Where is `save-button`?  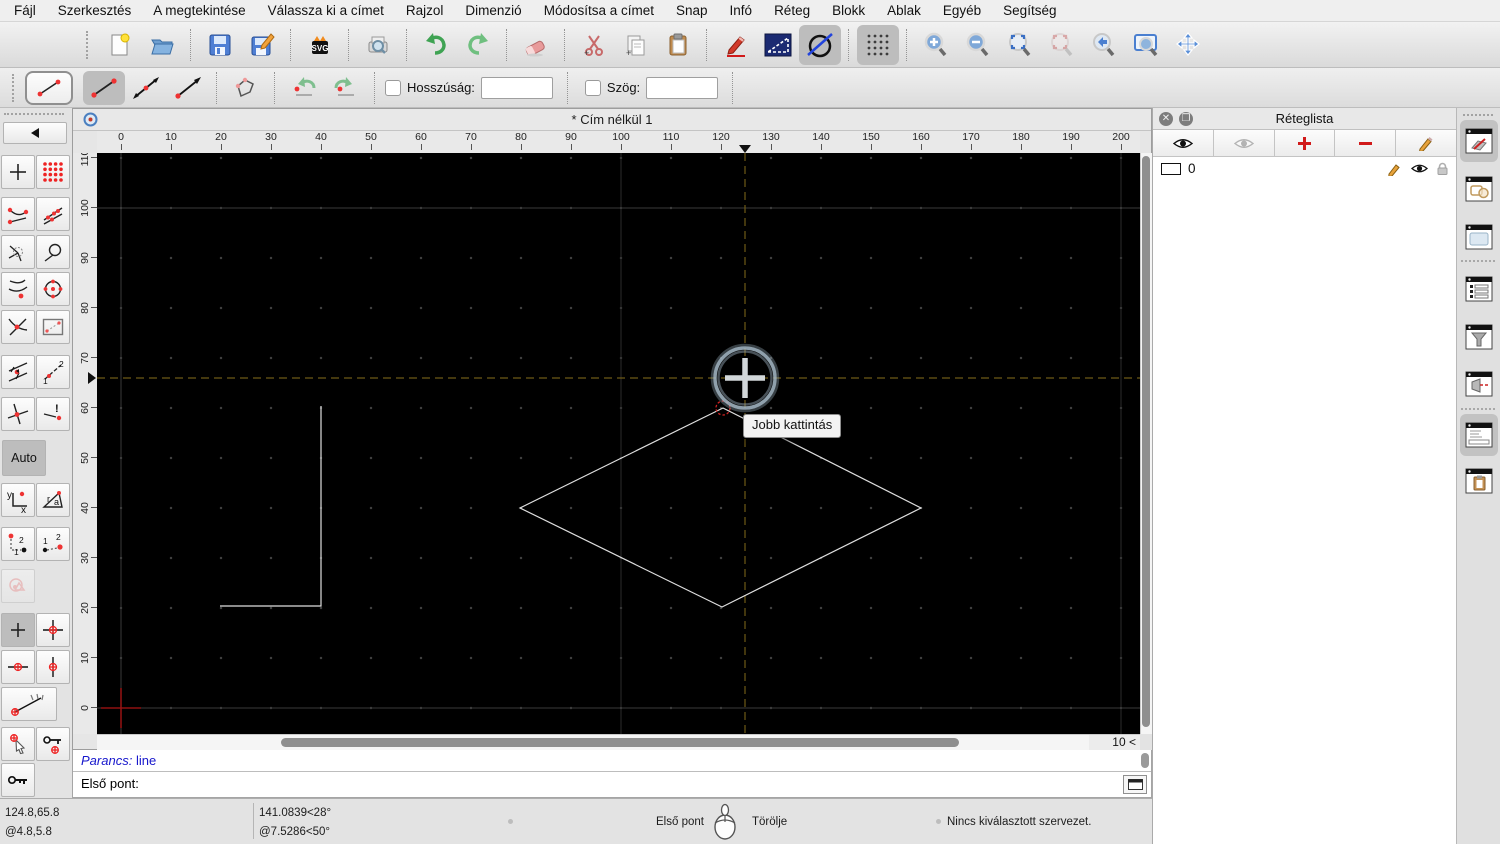
save-button is located at coordinates (220, 45).